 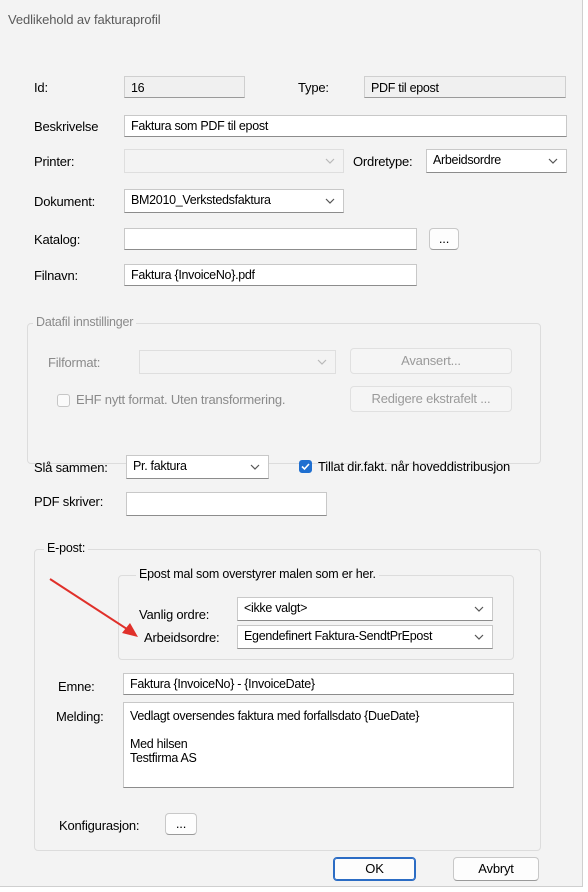 I want to click on filnavn-input: Faktura {InvoiceNo}.pdf, so click(x=270, y=275).